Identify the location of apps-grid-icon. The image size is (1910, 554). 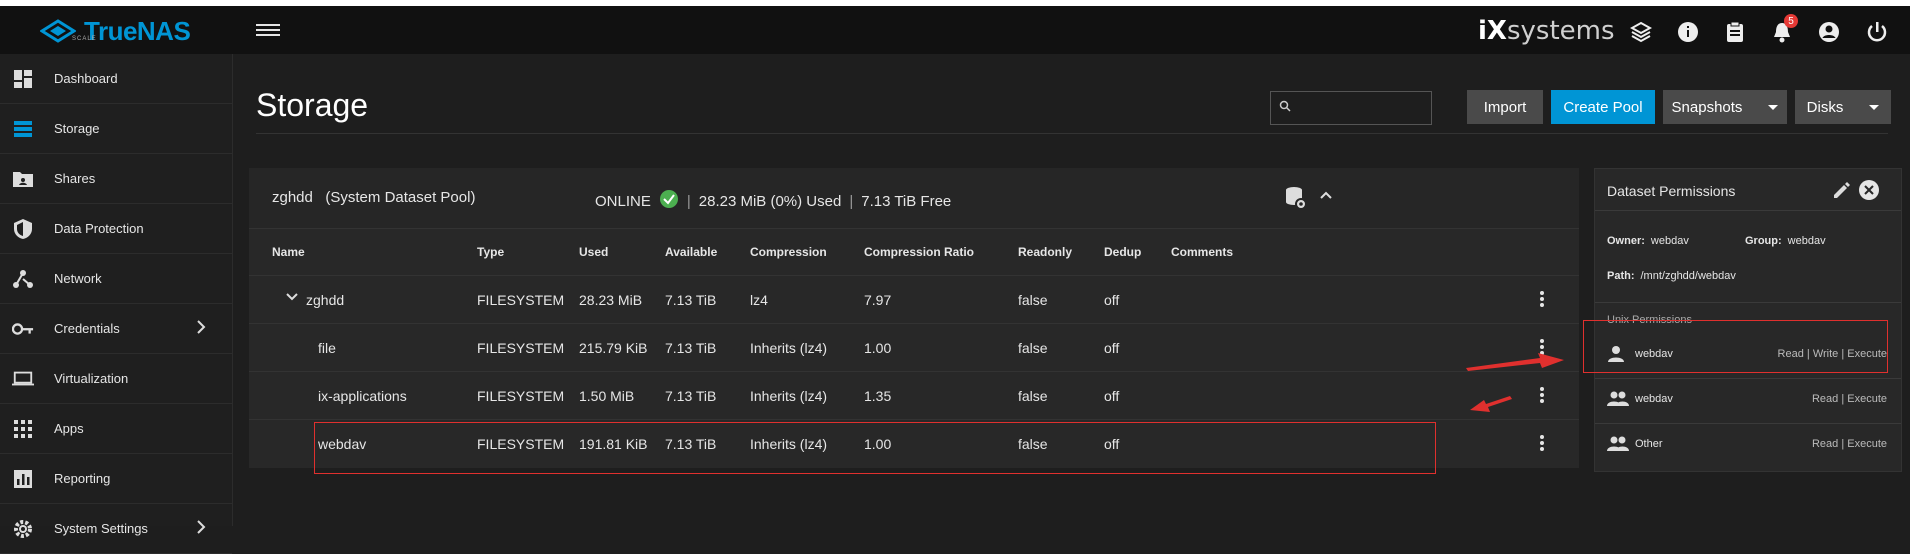
(23, 429).